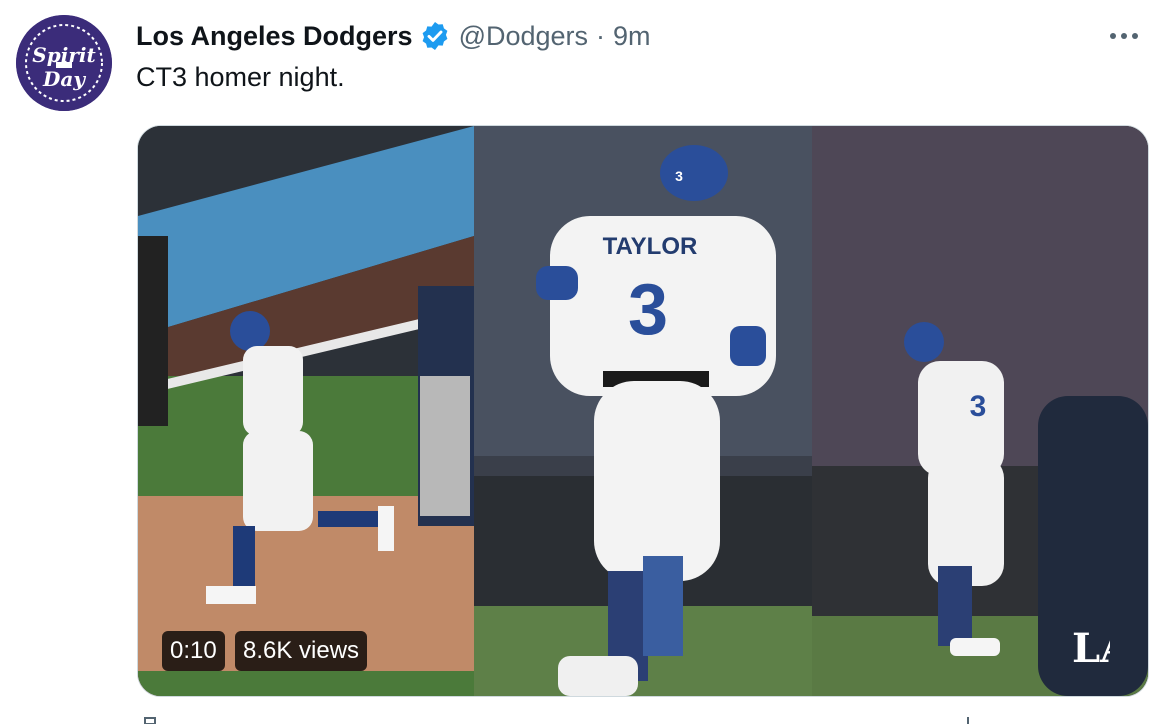 The image size is (1166, 724). Describe the element at coordinates (64, 79) in the screenshot. I see `avatar-text-line2: Day` at that location.